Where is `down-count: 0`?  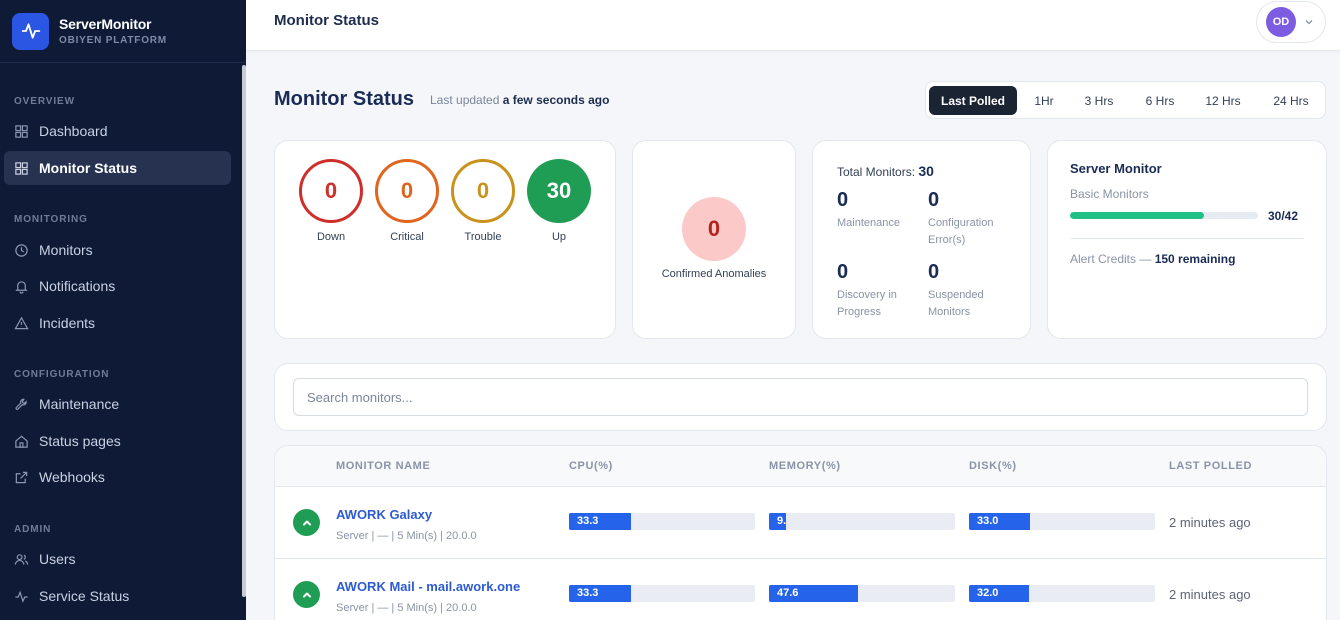
down-count: 0 is located at coordinates (331, 191).